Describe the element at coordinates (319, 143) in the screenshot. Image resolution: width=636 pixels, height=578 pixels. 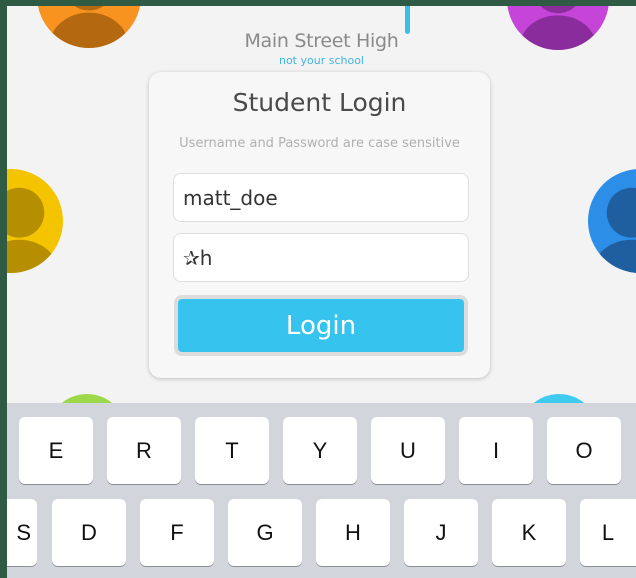
I see `login-hint: Username and Password are case sensitive` at that location.